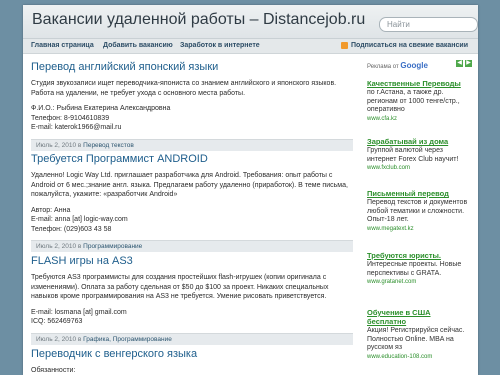 The height and width of the screenshot is (375, 500). Describe the element at coordinates (192, 67) in the screenshot. I see `post-title: Перевод английский японский языки` at that location.